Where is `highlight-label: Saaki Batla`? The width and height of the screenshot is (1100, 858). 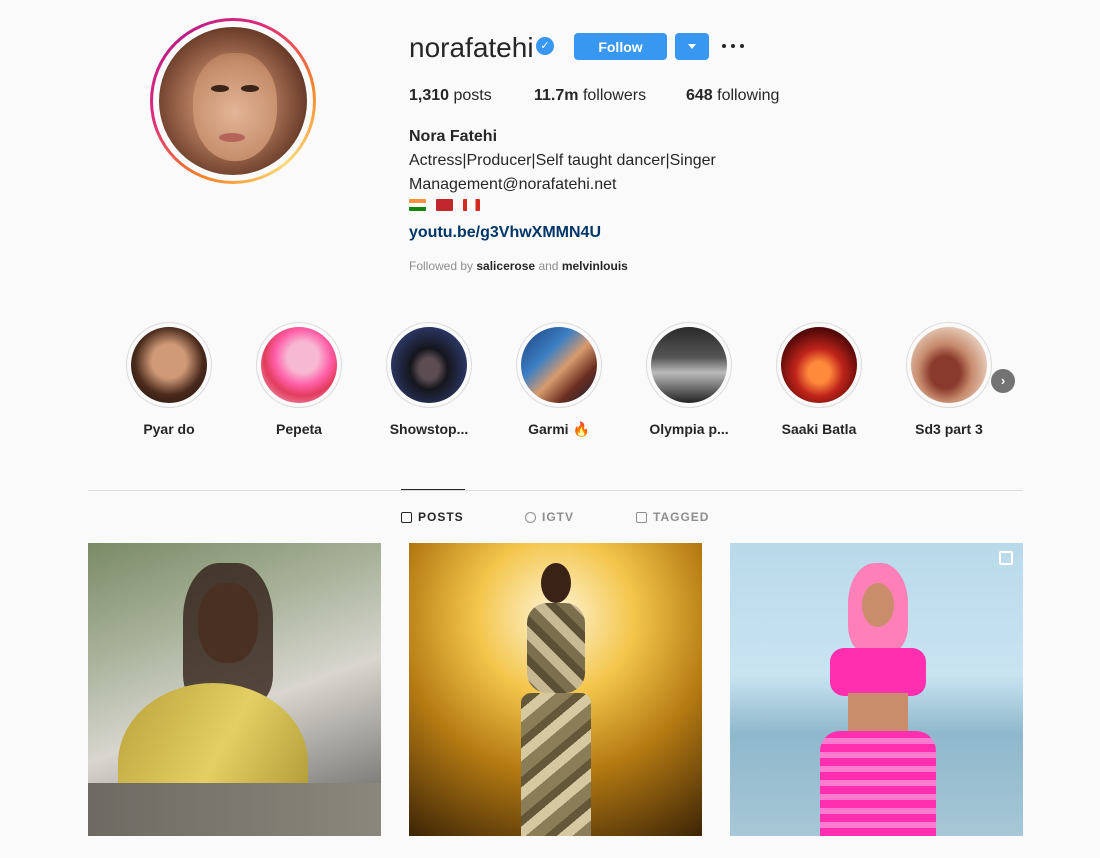 highlight-label: Saaki Batla is located at coordinates (819, 429).